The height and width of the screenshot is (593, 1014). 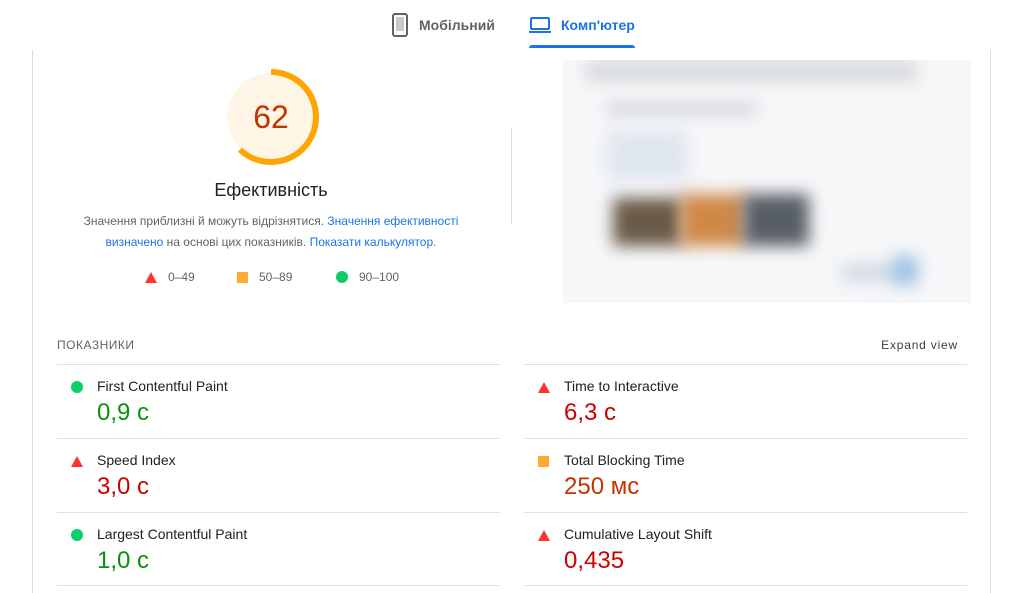 I want to click on tab-mobile: Мобільний, so click(x=443, y=25).